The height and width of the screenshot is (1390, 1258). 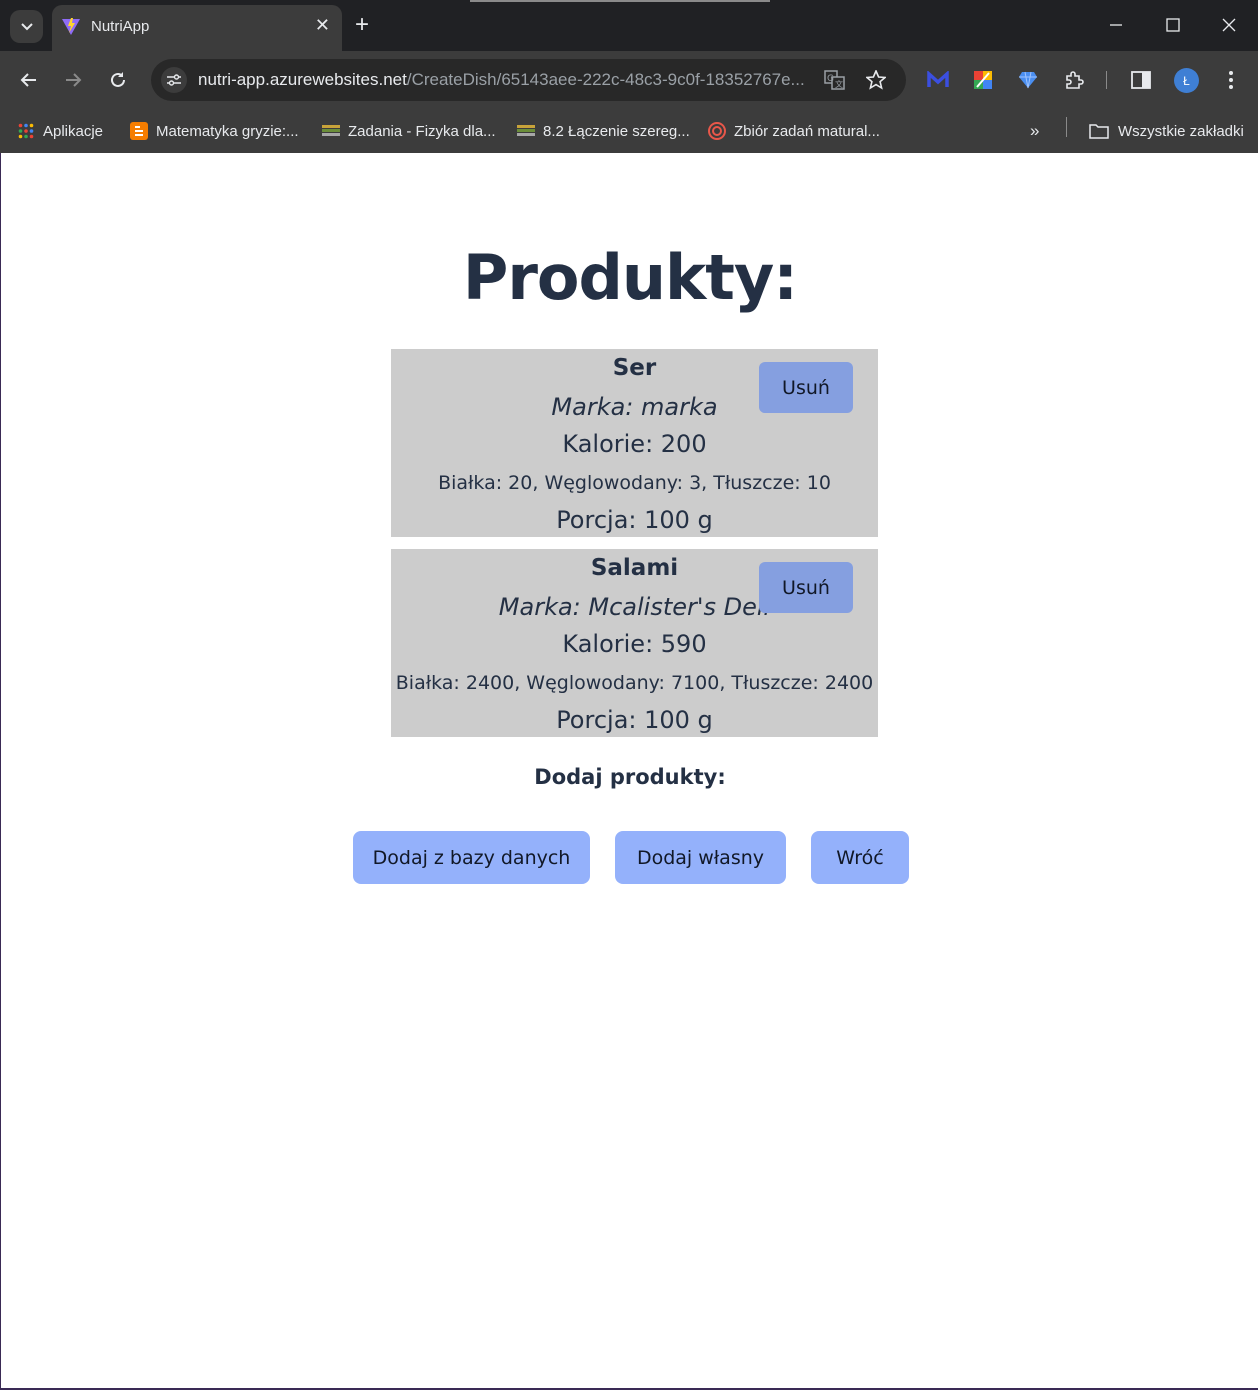 I want to click on forward-arrow-icon, so click(x=73, y=80).